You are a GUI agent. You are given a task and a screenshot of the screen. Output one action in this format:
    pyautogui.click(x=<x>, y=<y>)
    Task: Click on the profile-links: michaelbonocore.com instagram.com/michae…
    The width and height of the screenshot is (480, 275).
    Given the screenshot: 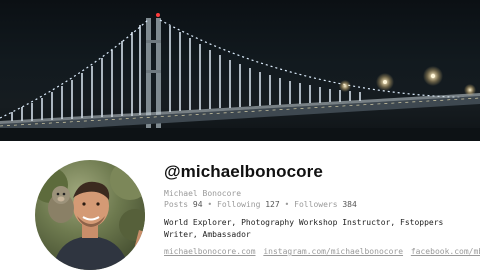 What is the action you would take?
    pyautogui.click(x=322, y=251)
    